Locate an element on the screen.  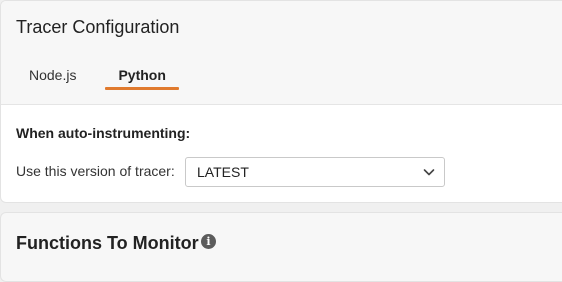
tracer-version-label: Use this version of tracer: is located at coordinates (95, 171).